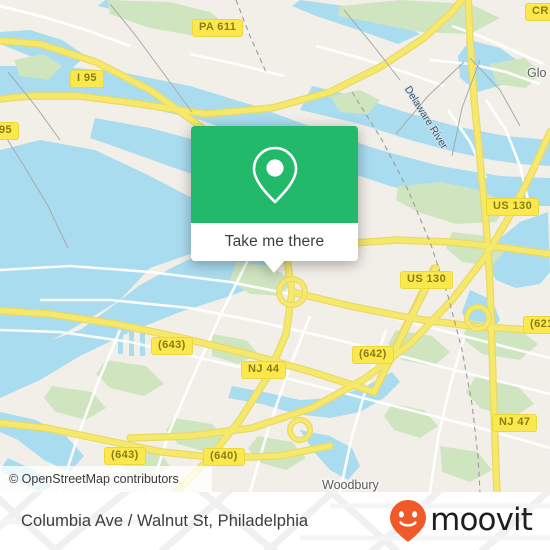 This screenshot has width=550, height=550. What do you see at coordinates (481, 519) in the screenshot?
I see `moovit-wordmark: moovit` at bounding box center [481, 519].